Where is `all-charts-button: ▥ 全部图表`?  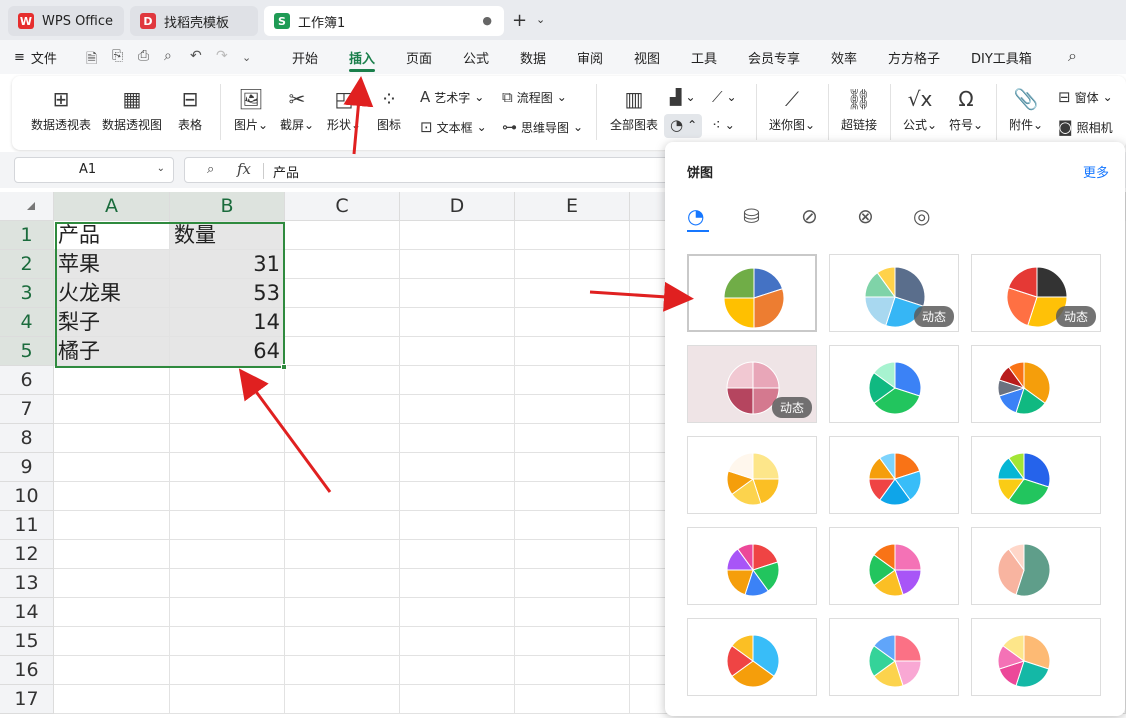
all-charts-button: ▥ 全部图表 is located at coordinates (634, 109).